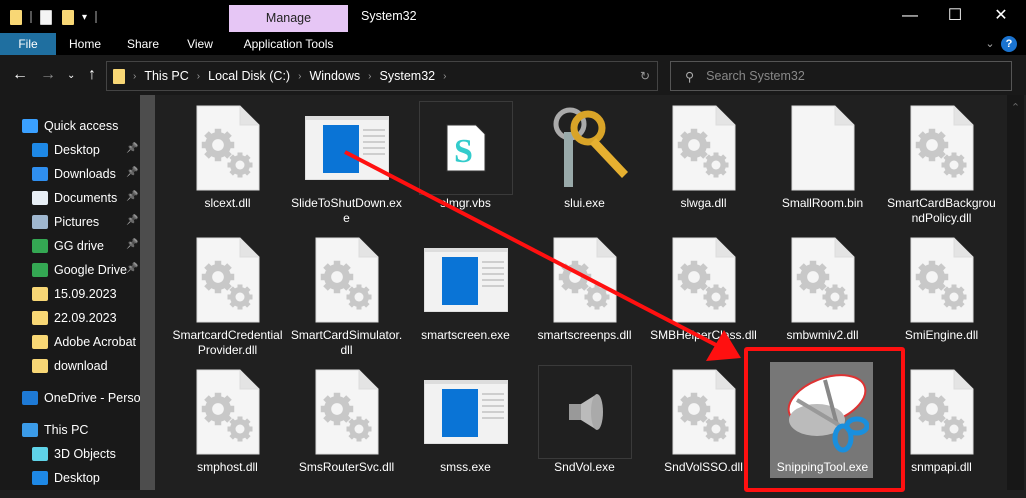 The width and height of the screenshot is (1026, 498). I want to click on highlight-box, so click(824, 419).